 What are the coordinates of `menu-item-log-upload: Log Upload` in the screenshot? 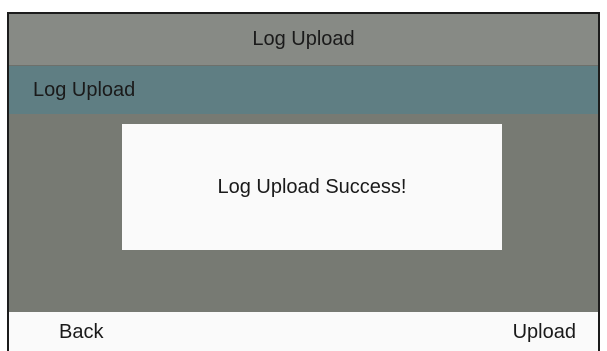 It's located at (303, 90).